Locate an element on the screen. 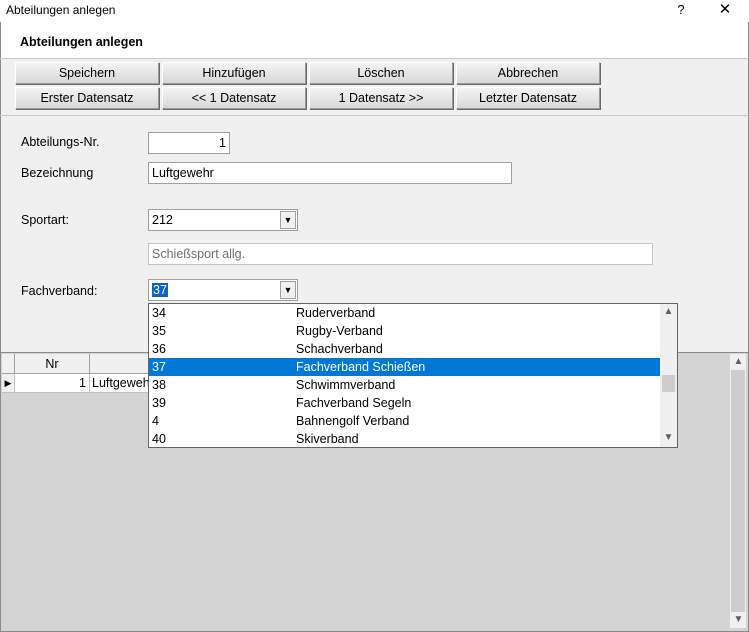 The height and width of the screenshot is (632, 749). option-code: 36 is located at coordinates (159, 349).